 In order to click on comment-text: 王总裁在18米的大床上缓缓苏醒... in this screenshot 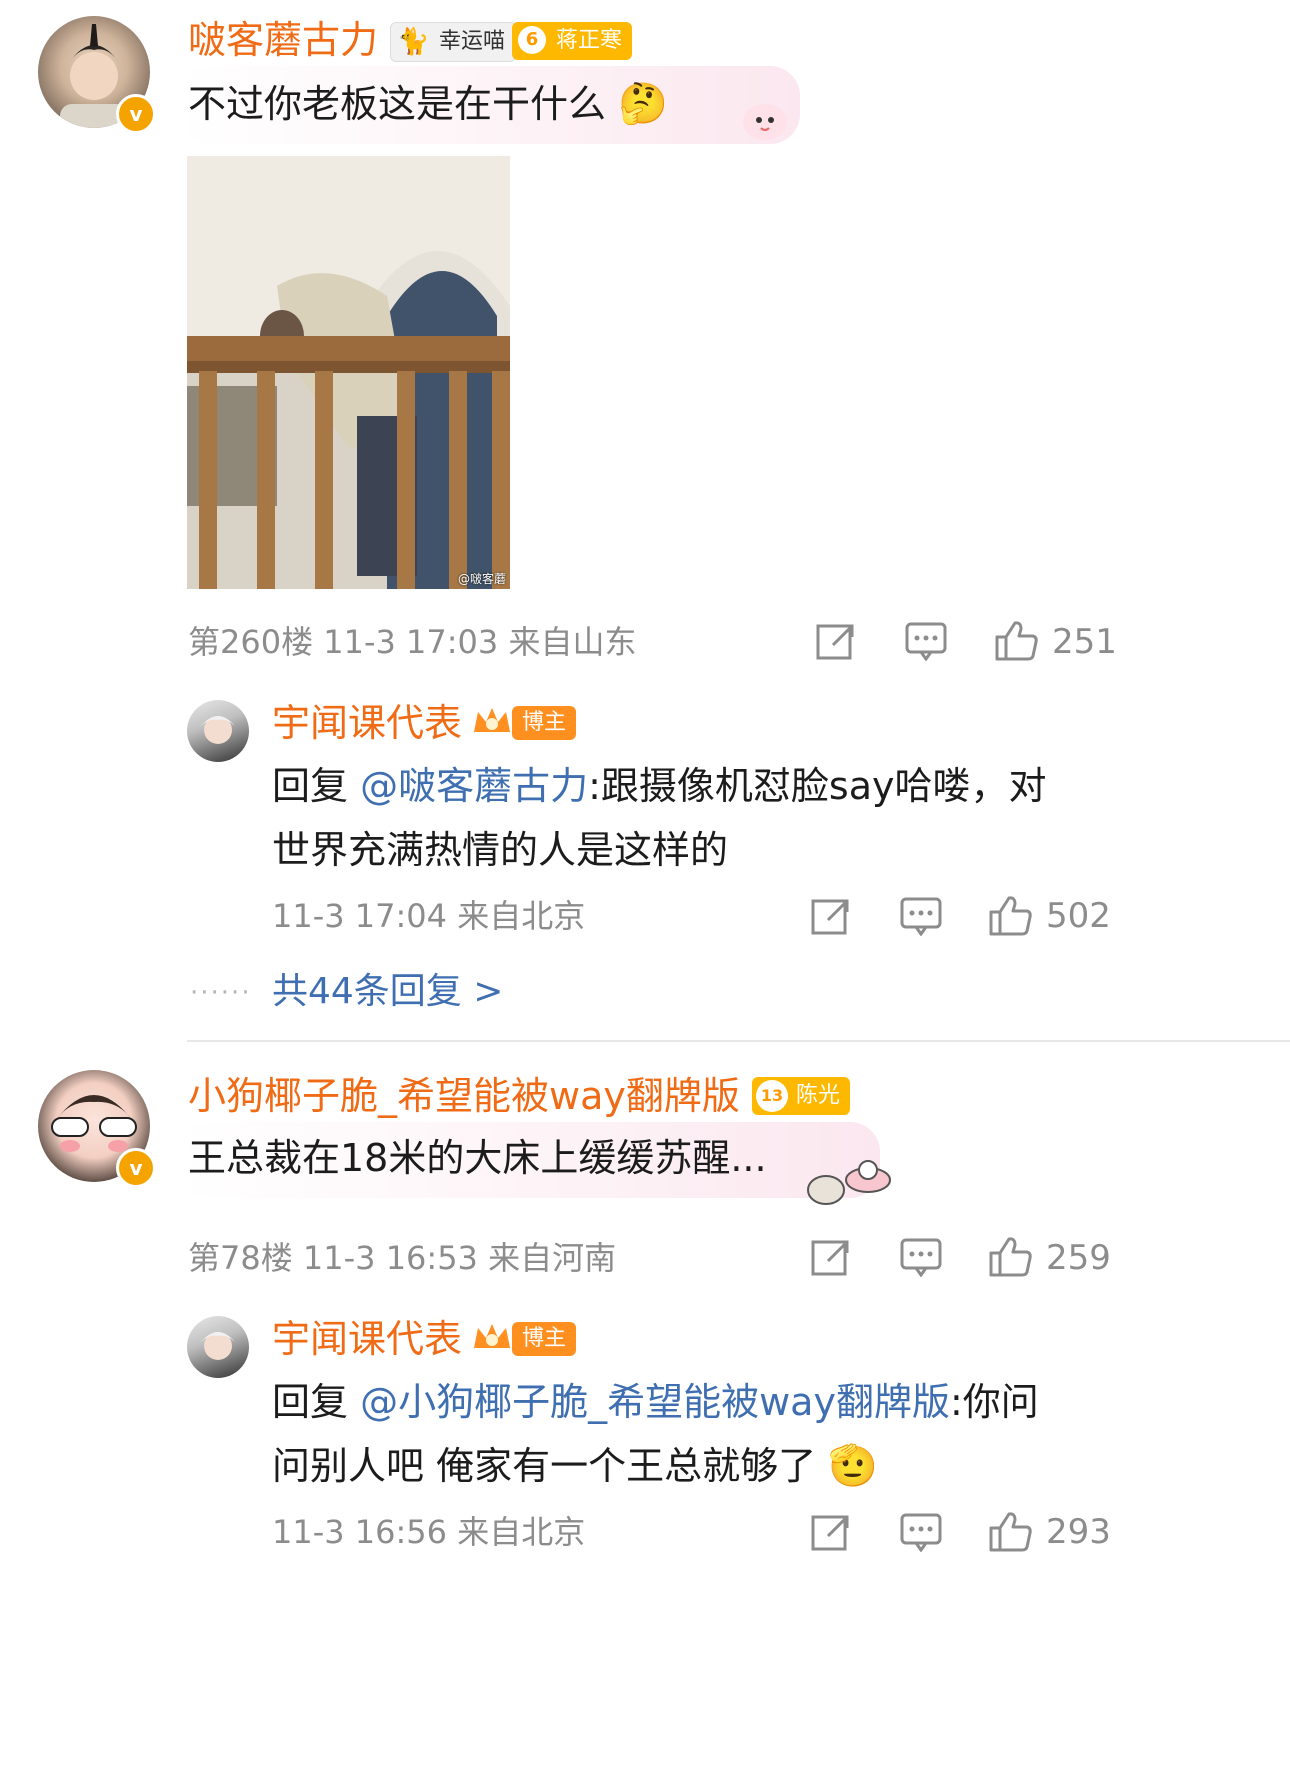, I will do `click(477, 1158)`.